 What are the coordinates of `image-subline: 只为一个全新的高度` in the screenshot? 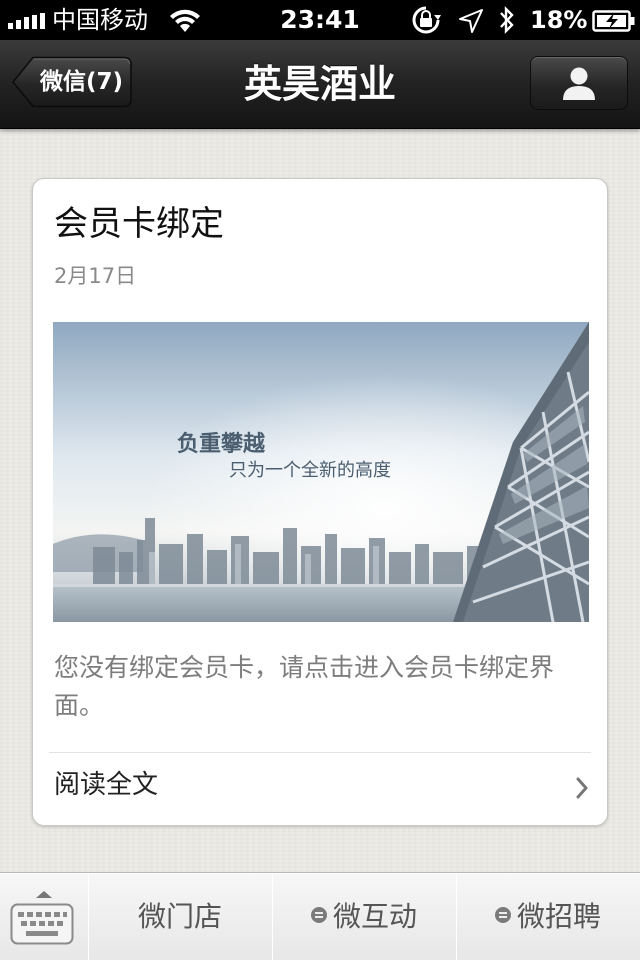 It's located at (310, 470).